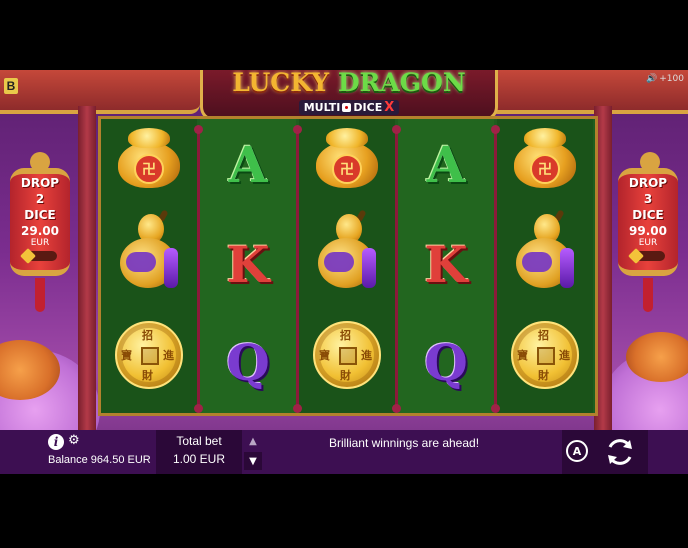  Describe the element at coordinates (40, 199) in the screenshot. I see `lantern-left-line2: 2` at that location.